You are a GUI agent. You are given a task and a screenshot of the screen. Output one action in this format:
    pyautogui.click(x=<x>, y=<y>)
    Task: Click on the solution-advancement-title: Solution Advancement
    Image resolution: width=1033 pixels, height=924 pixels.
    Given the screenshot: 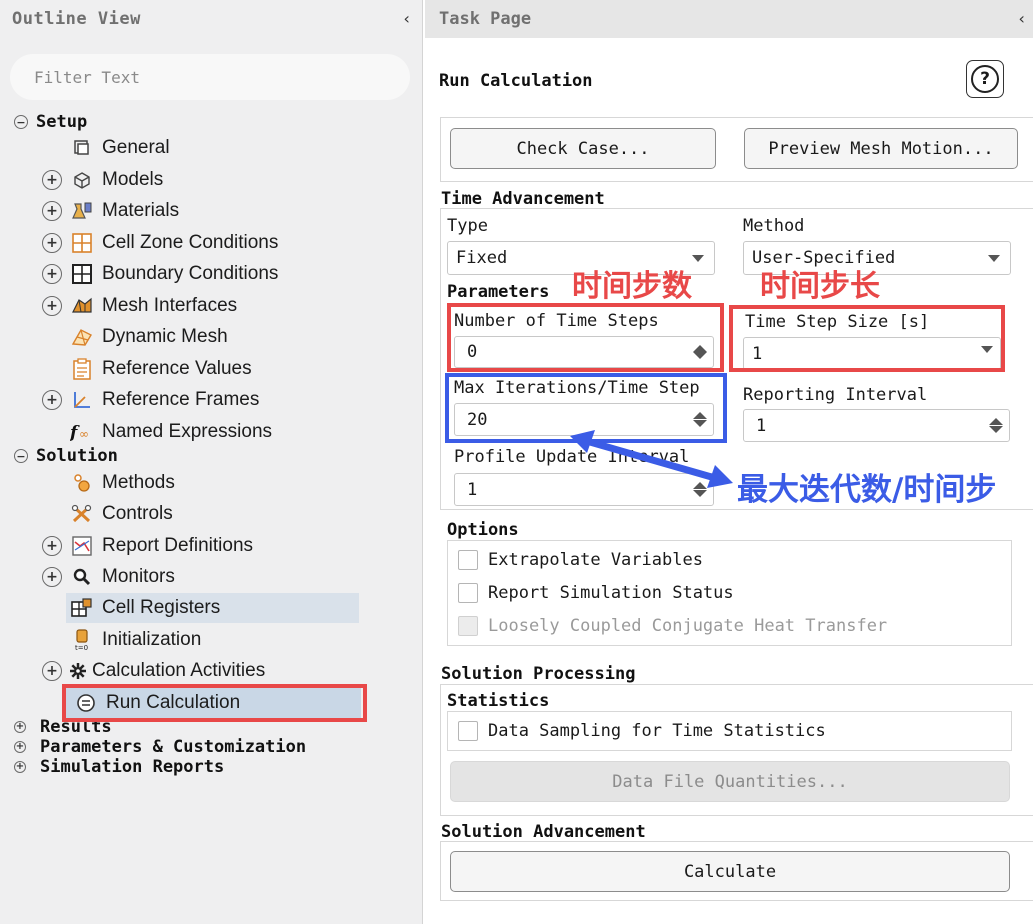 What is the action you would take?
    pyautogui.click(x=543, y=832)
    